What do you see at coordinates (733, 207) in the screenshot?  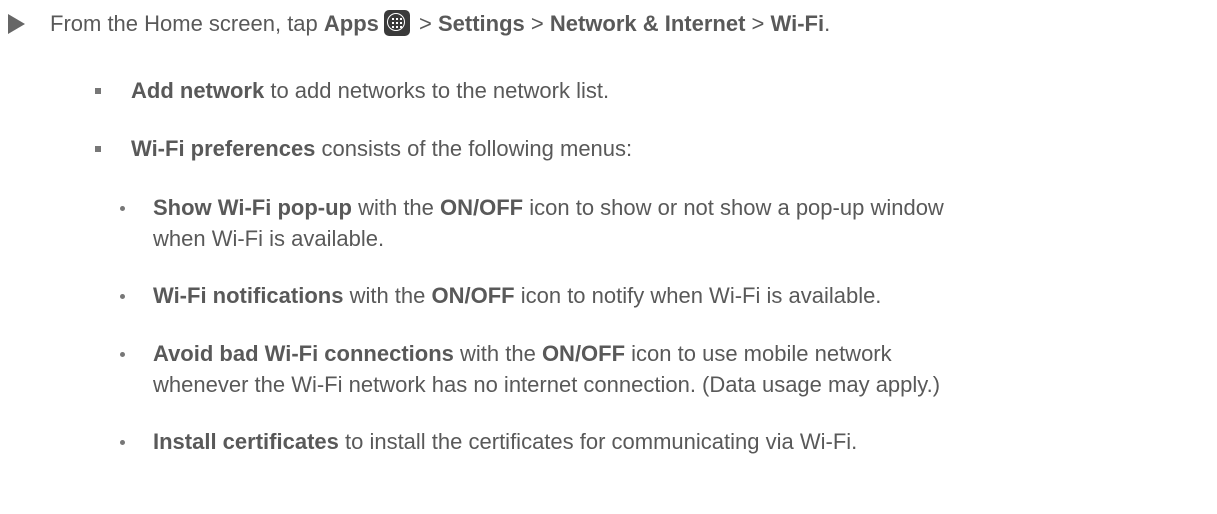 I see `sub-item-text: icon to show or not show a pop-up window` at bounding box center [733, 207].